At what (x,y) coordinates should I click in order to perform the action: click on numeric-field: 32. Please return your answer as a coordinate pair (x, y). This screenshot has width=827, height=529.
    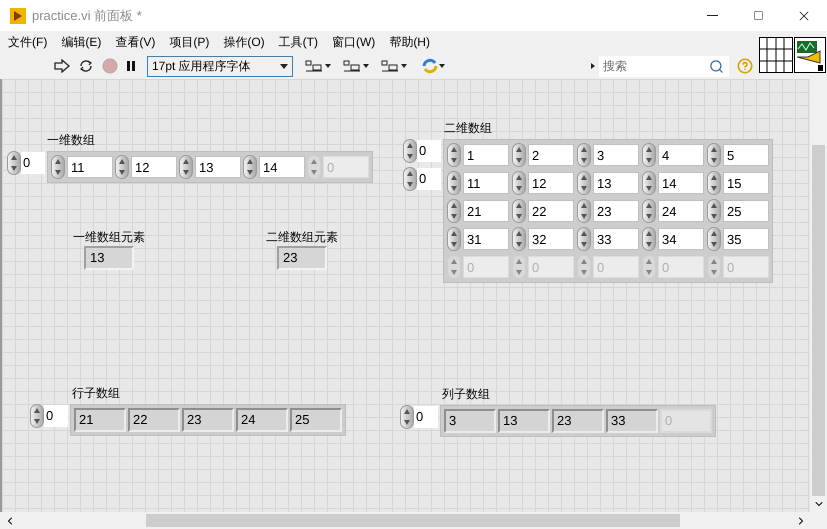
    Looking at the image, I should click on (551, 239).